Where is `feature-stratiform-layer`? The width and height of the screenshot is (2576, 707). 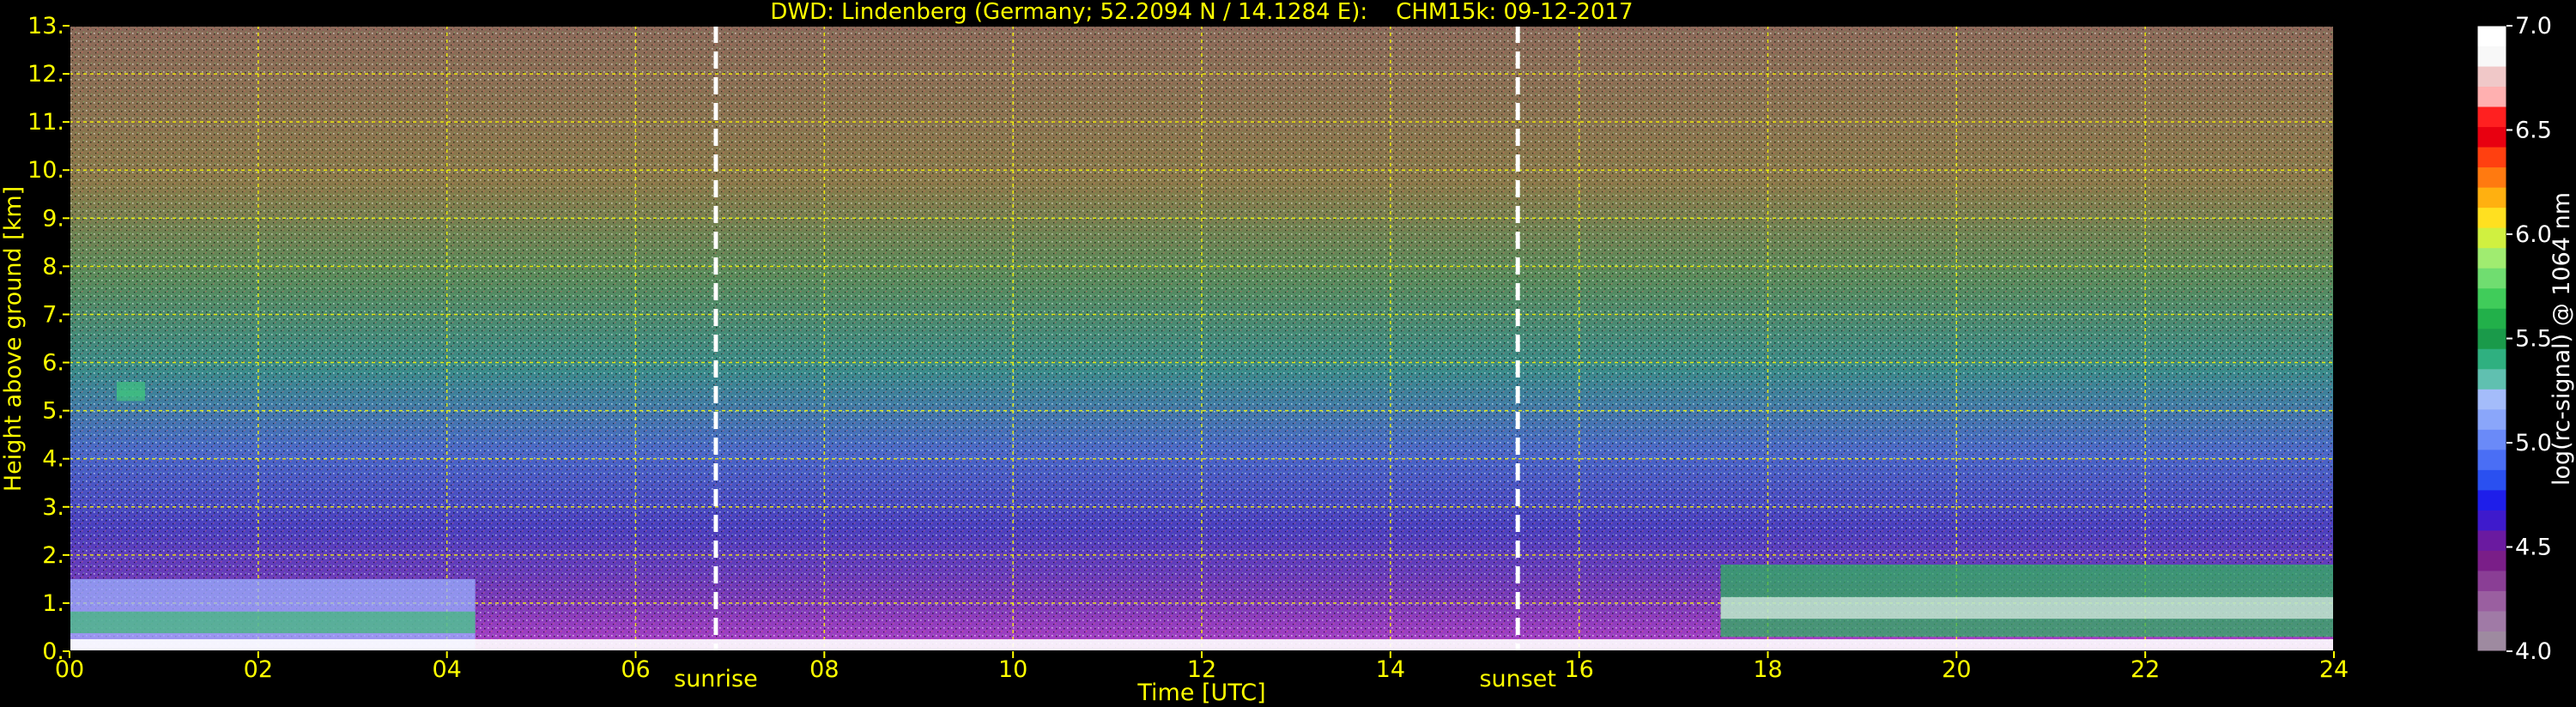 feature-stratiform-layer is located at coordinates (2027, 601).